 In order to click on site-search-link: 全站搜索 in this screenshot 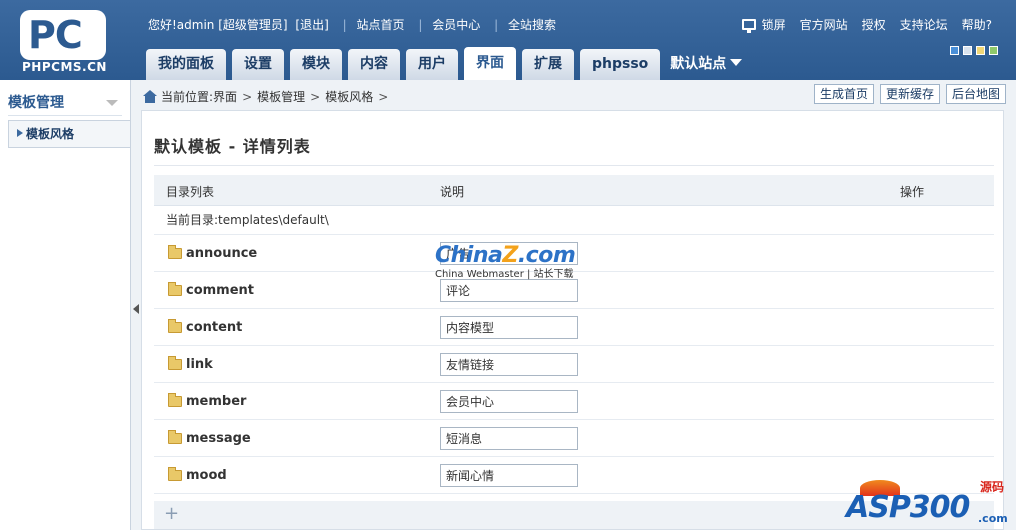, I will do `click(532, 25)`.